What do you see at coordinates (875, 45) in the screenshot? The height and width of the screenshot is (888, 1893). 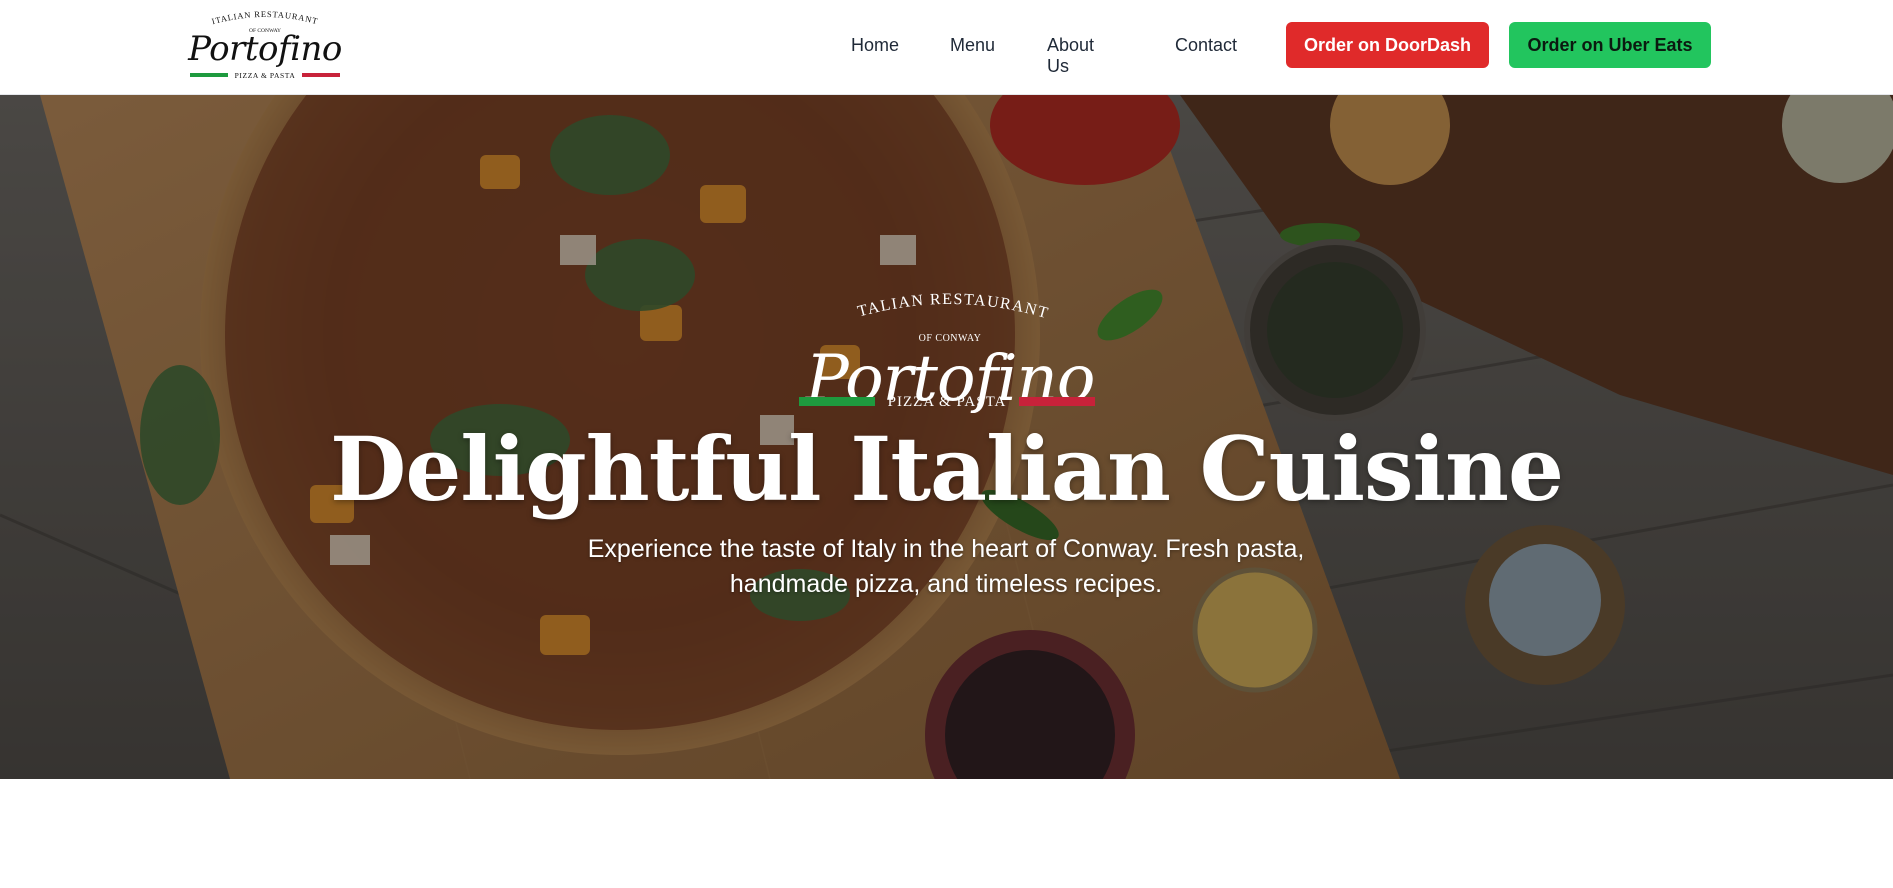 I see `nav-home-link: Home` at bounding box center [875, 45].